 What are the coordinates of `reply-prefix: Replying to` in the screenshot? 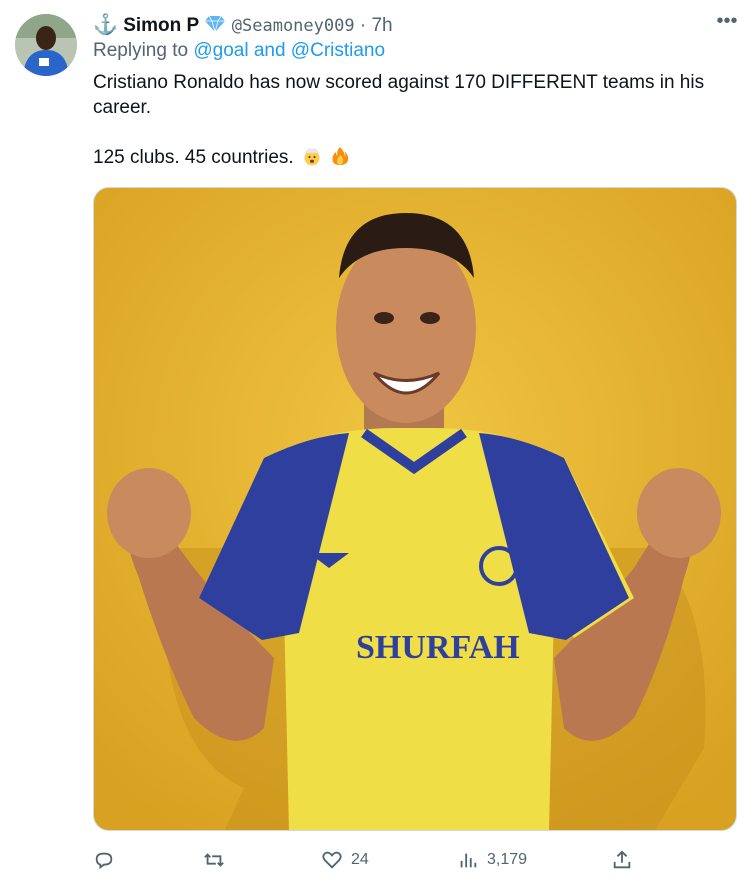 It's located at (141, 50).